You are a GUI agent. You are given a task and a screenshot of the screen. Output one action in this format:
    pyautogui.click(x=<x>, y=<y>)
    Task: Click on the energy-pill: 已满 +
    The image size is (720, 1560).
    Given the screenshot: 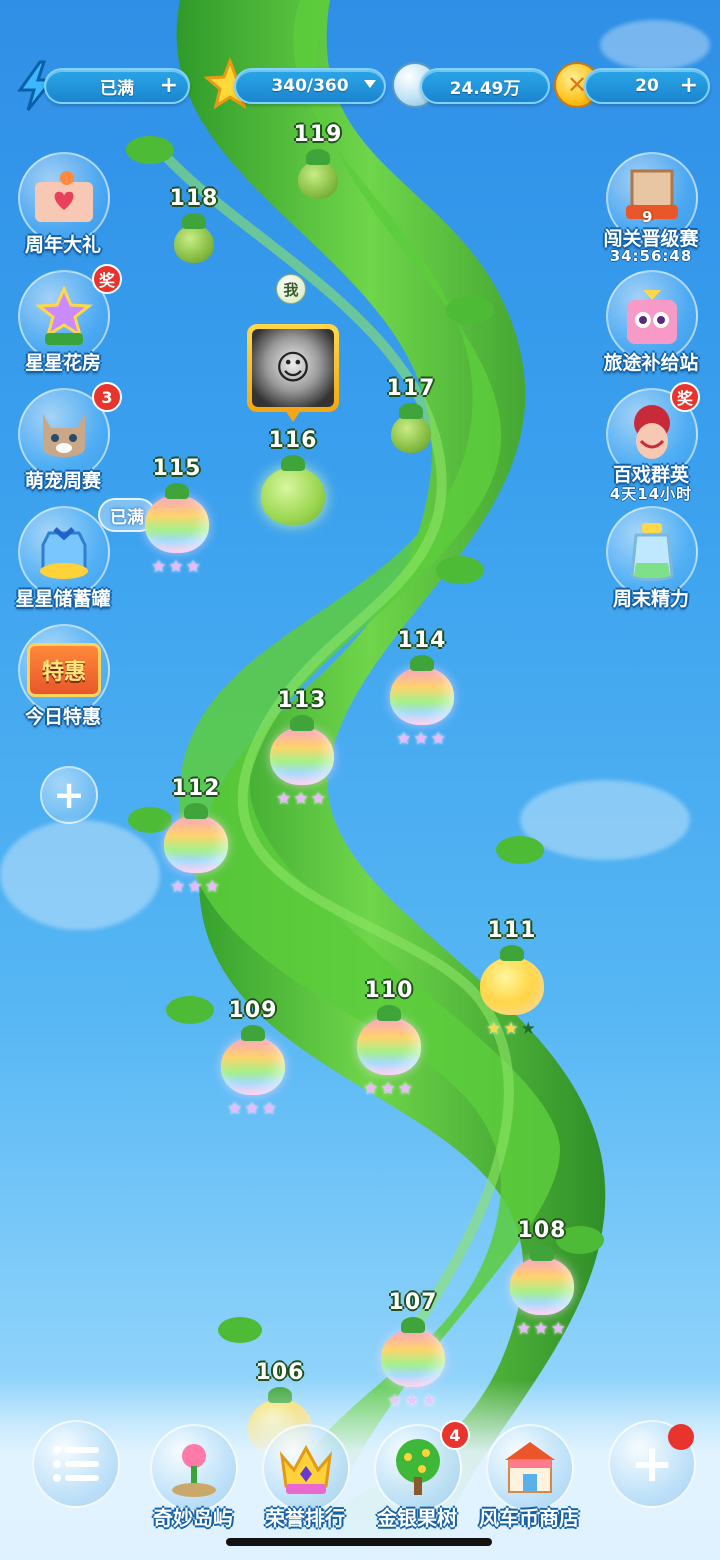 What is the action you would take?
    pyautogui.click(x=117, y=86)
    